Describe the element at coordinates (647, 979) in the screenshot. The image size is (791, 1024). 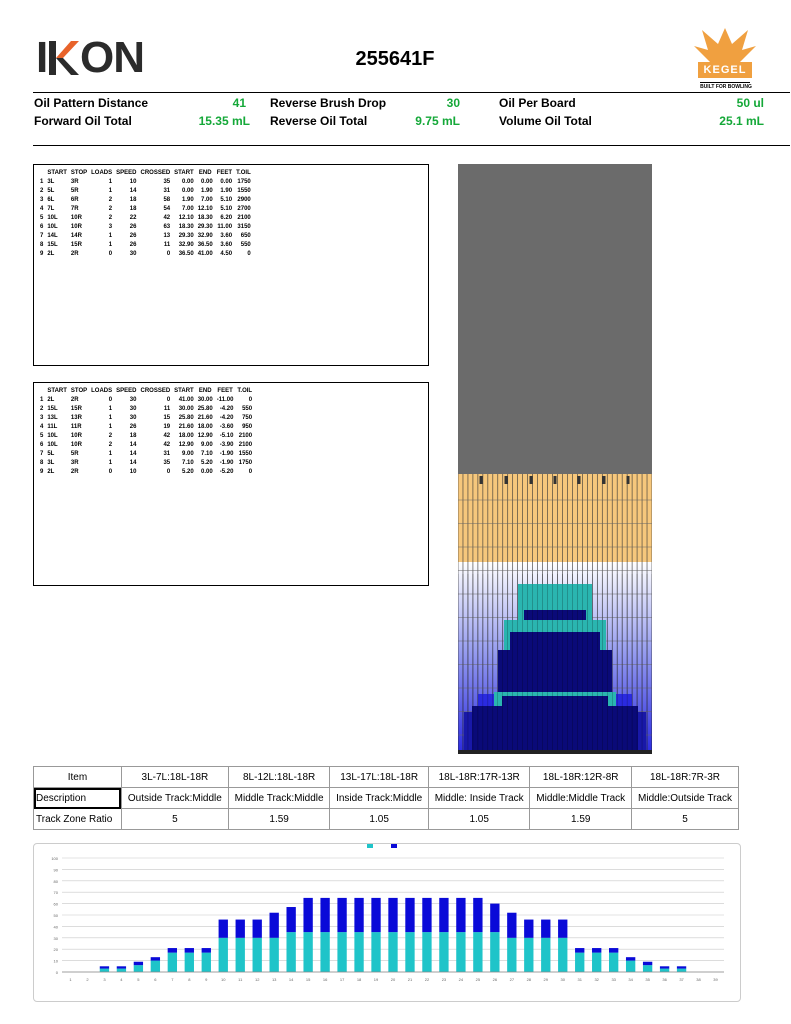
I see `chart-x-tick: 35` at that location.